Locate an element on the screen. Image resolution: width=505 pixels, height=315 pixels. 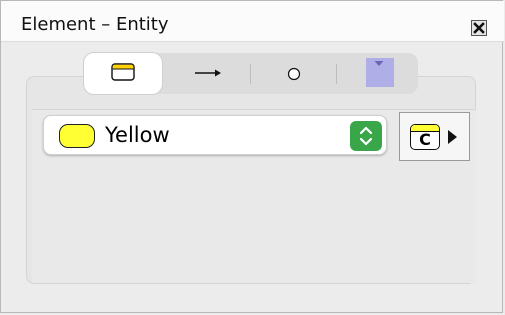
entity-shape-icon is located at coordinates (123, 72).